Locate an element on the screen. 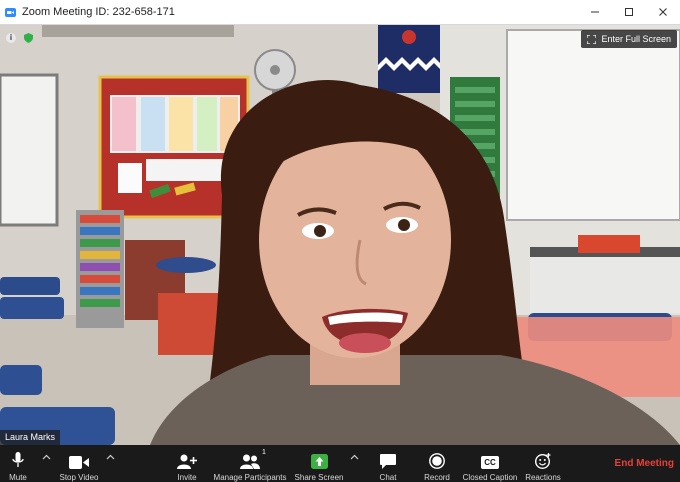 Image resolution: width=680 pixels, height=482 pixels. share-screen-icon is located at coordinates (319, 461).